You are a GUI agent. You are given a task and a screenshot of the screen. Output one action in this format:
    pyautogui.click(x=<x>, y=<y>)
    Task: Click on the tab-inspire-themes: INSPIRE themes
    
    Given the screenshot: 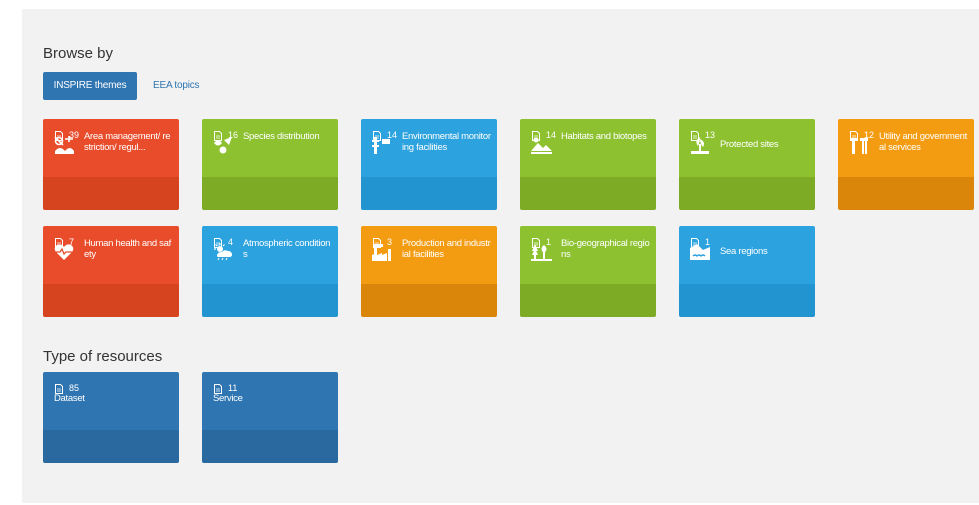 What is the action you would take?
    pyautogui.click(x=90, y=86)
    